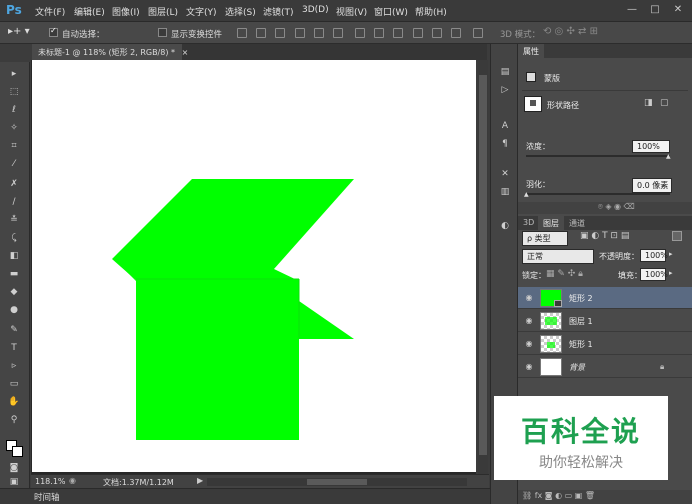 The image size is (692, 504). Describe the element at coordinates (528, 223) in the screenshot. I see `tab-3d: 3D` at that location.